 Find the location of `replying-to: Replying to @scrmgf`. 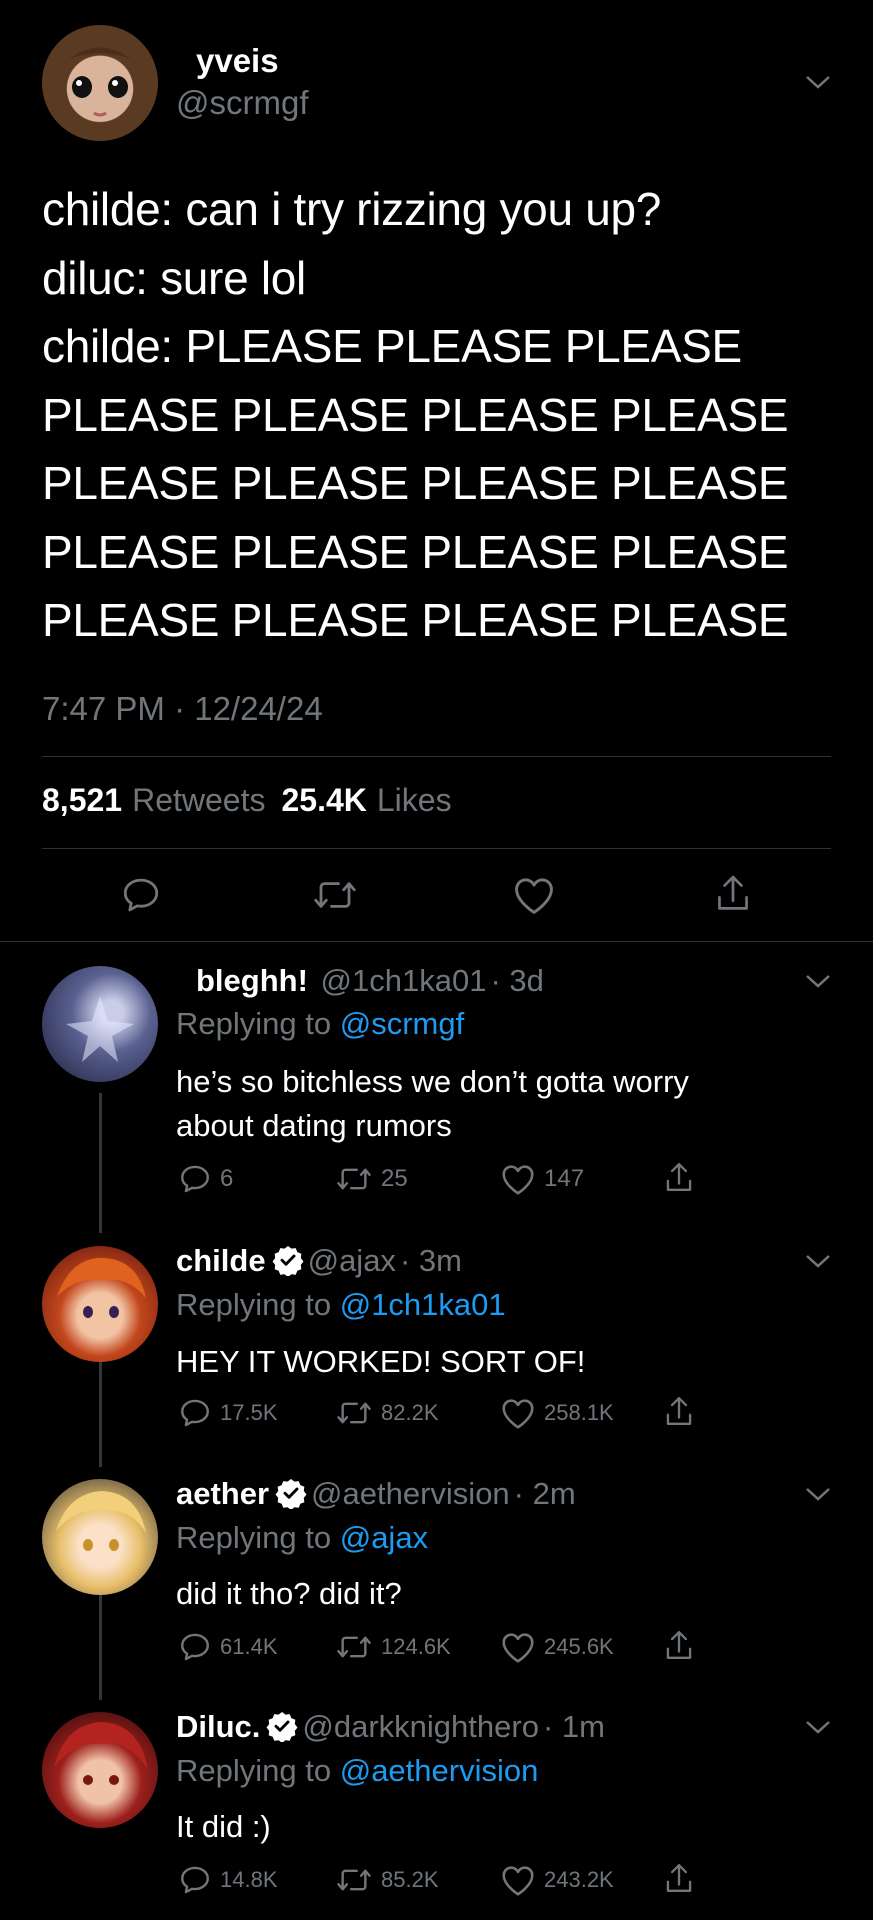

replying-to: Replying to @scrmgf is located at coordinates (320, 1024).